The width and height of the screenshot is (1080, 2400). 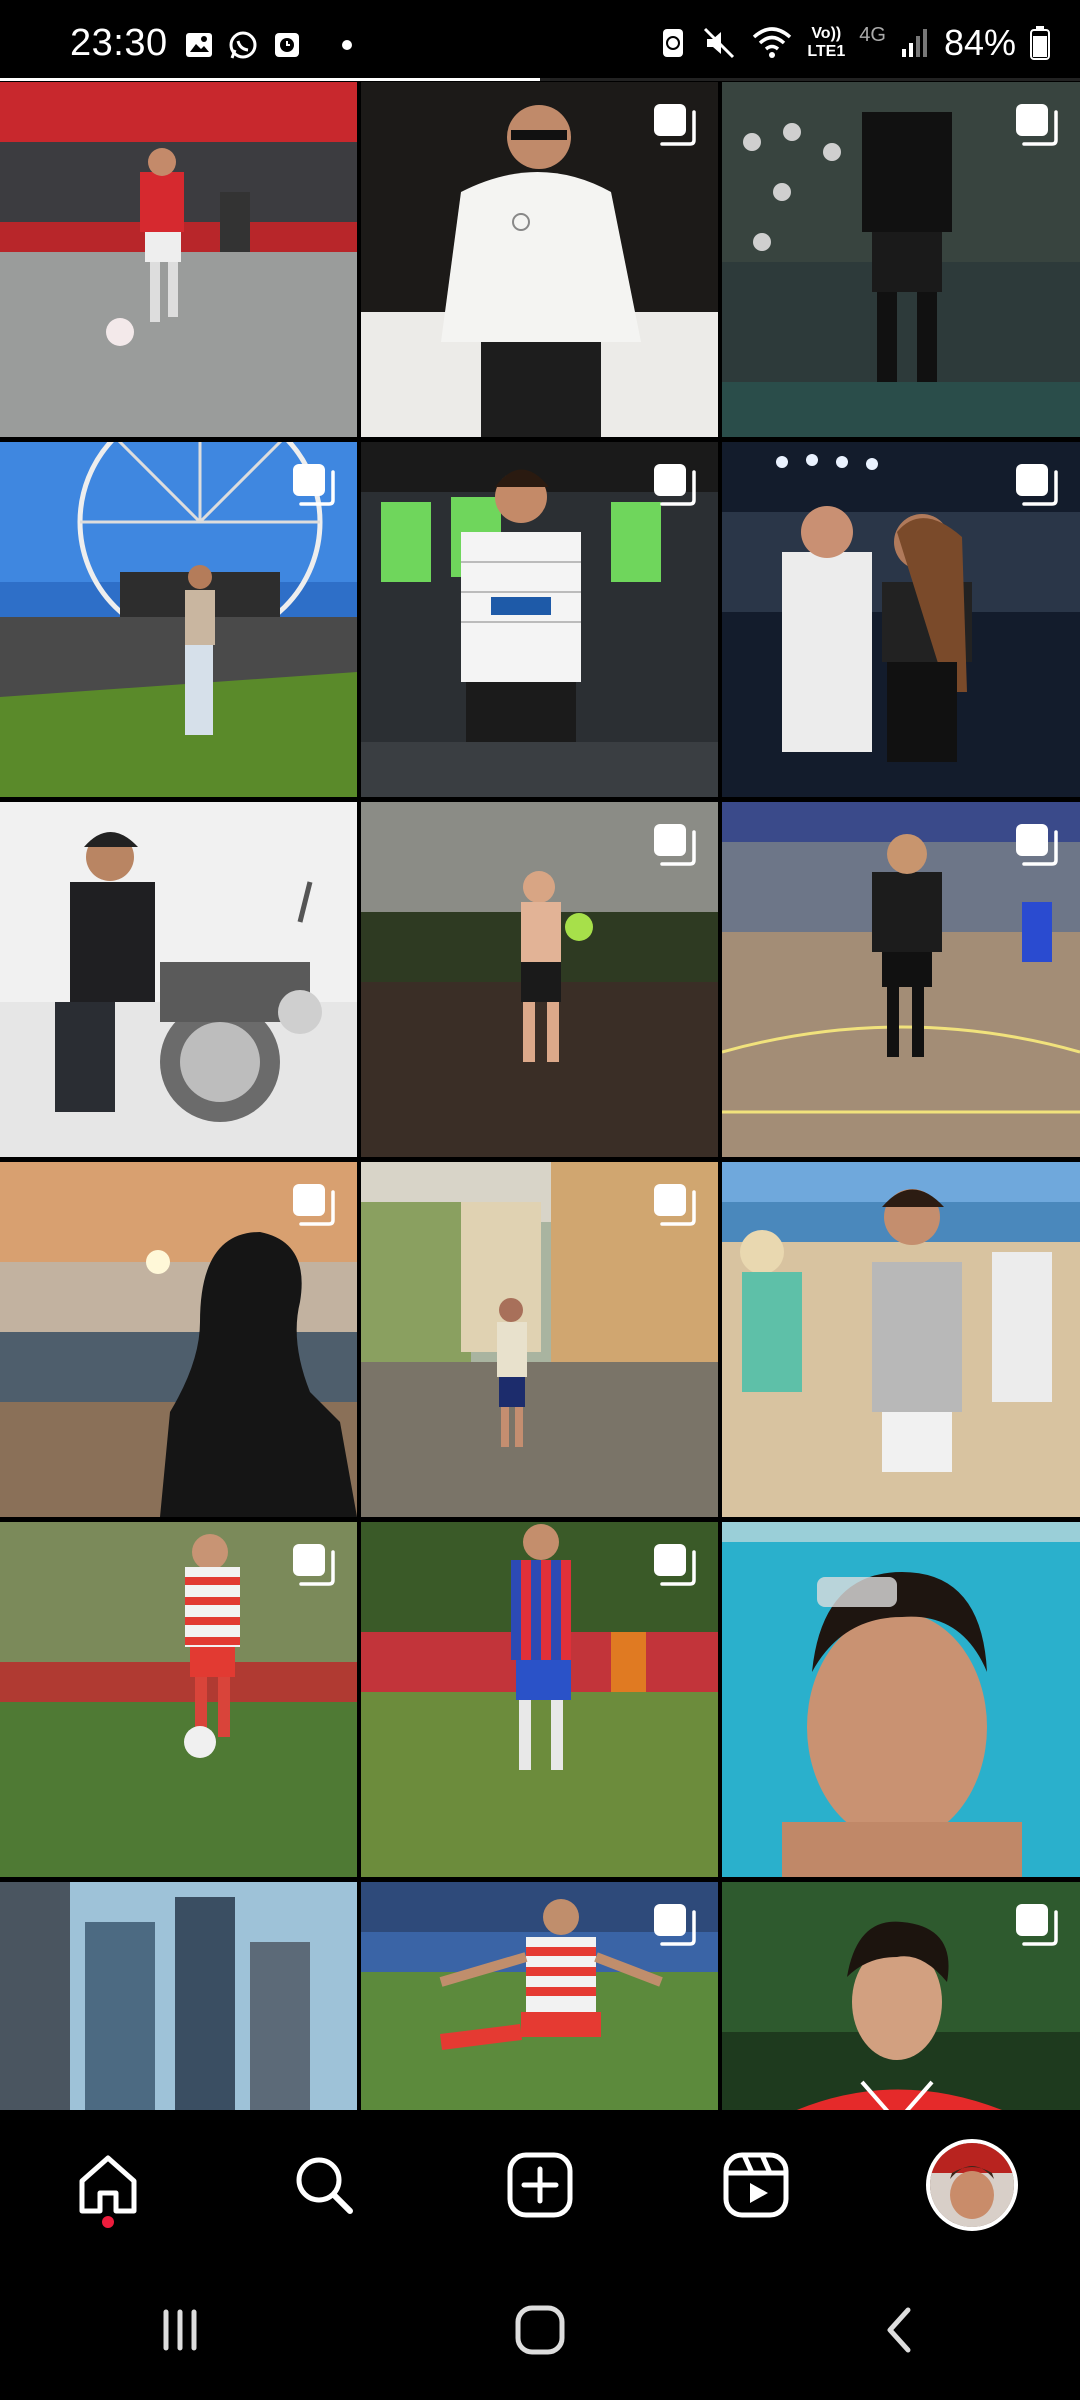 I want to click on status-bar: 23:30 Vo)) LTE1 4G 84%, so click(x=540, y=40).